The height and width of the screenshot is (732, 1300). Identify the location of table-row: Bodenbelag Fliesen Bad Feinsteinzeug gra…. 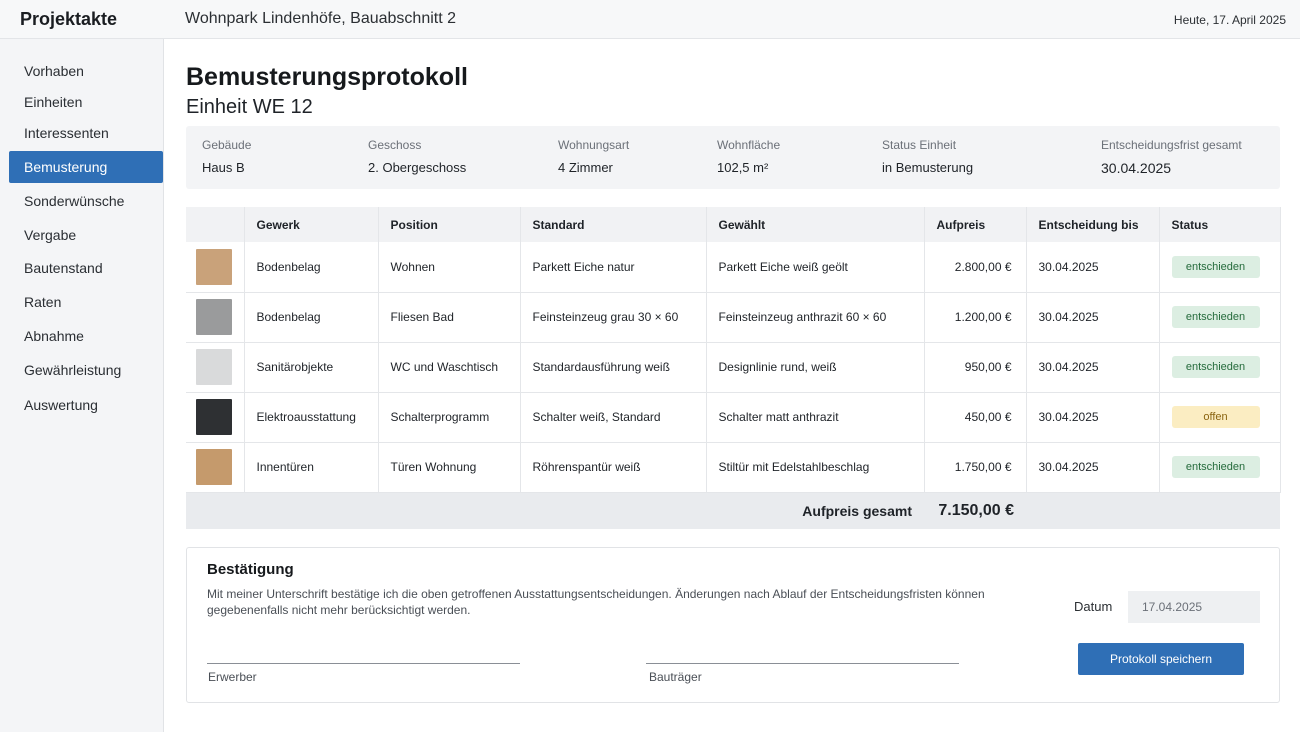
(733, 317).